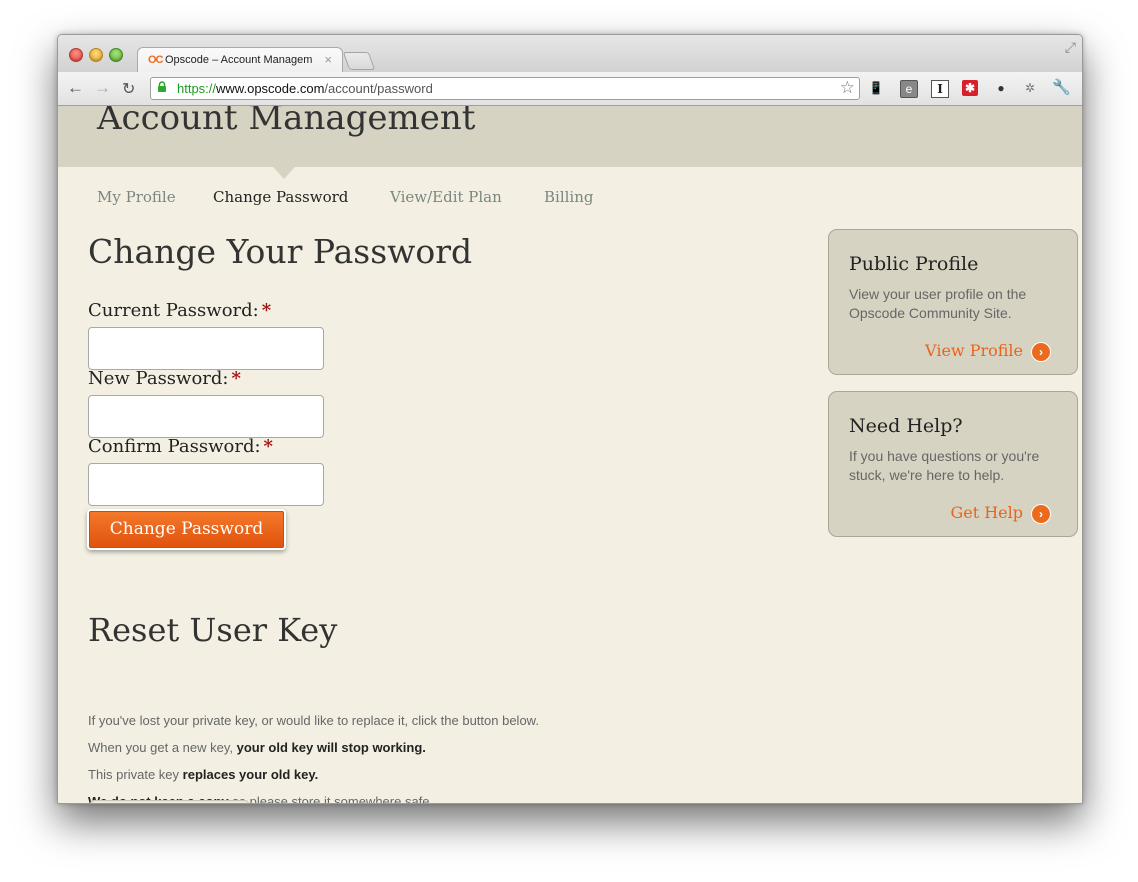  What do you see at coordinates (162, 86) in the screenshot?
I see `lock-icon` at bounding box center [162, 86].